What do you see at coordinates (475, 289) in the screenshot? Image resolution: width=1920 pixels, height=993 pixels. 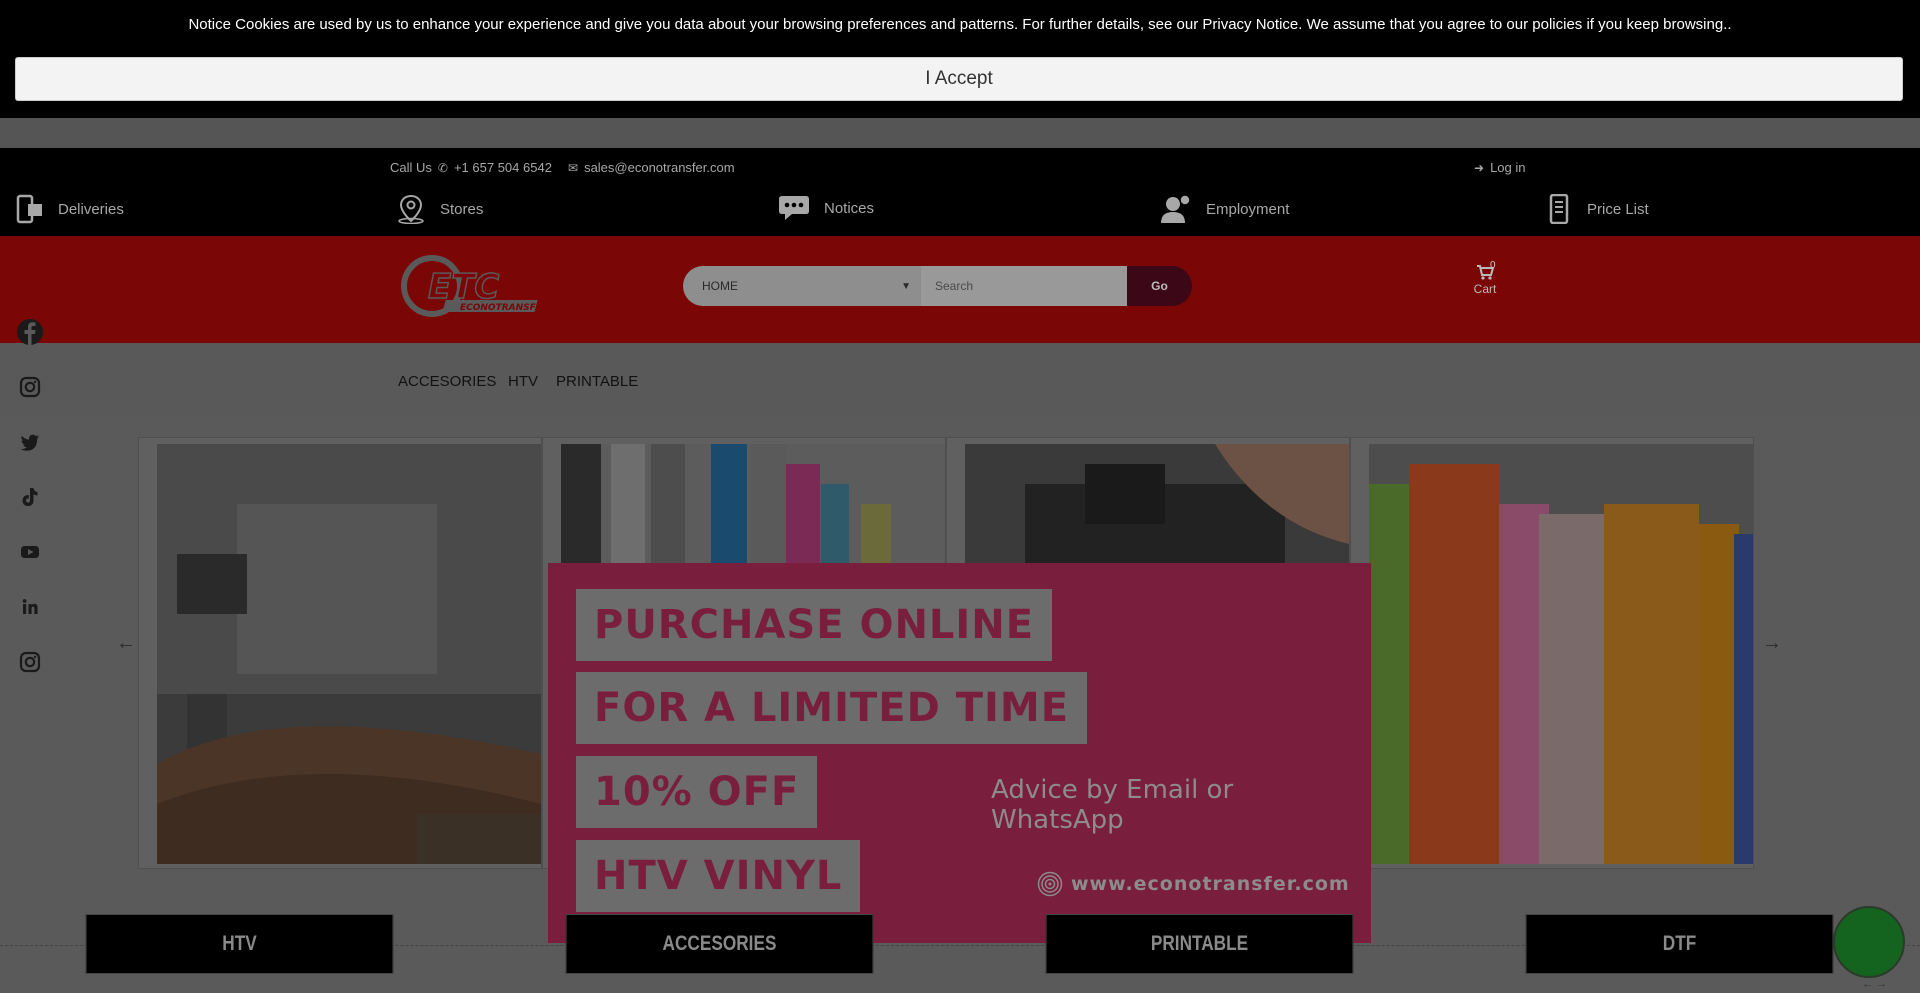 I see `site-logo: ETC ECONOTRANSFER` at bounding box center [475, 289].